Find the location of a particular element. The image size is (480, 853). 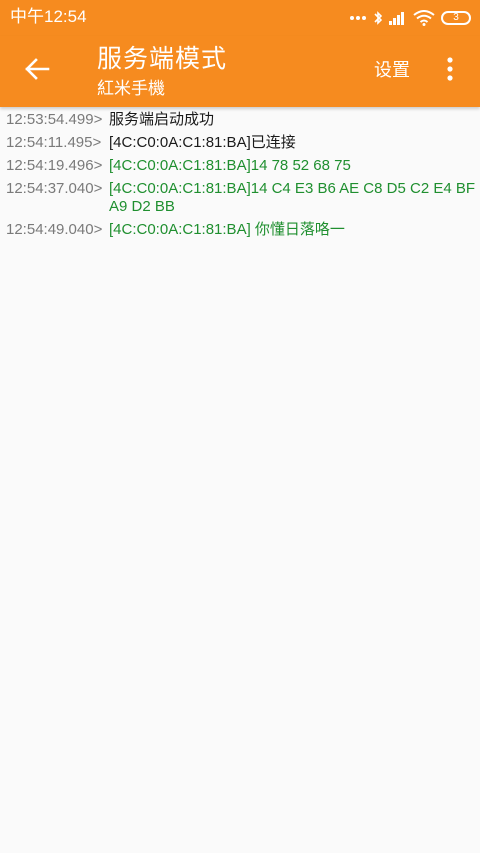

log-timestamp: 12:54:19.496> is located at coordinates (54, 165).